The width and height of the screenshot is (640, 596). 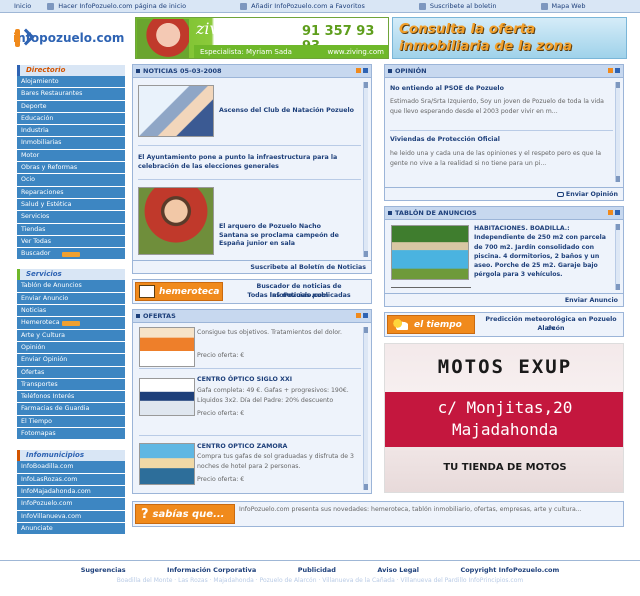 I want to click on directorio-item: Industria, so click(x=71, y=131).